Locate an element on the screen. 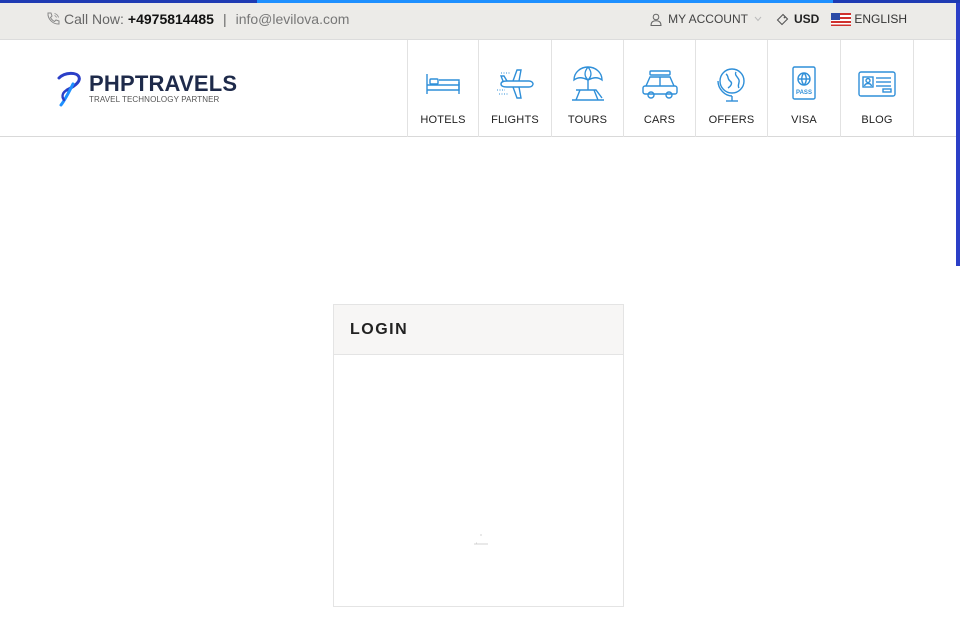 This screenshot has height=625, width=960. top-bar-actions: MY ACCOUNT USD ENGLISH is located at coordinates (778, 19).